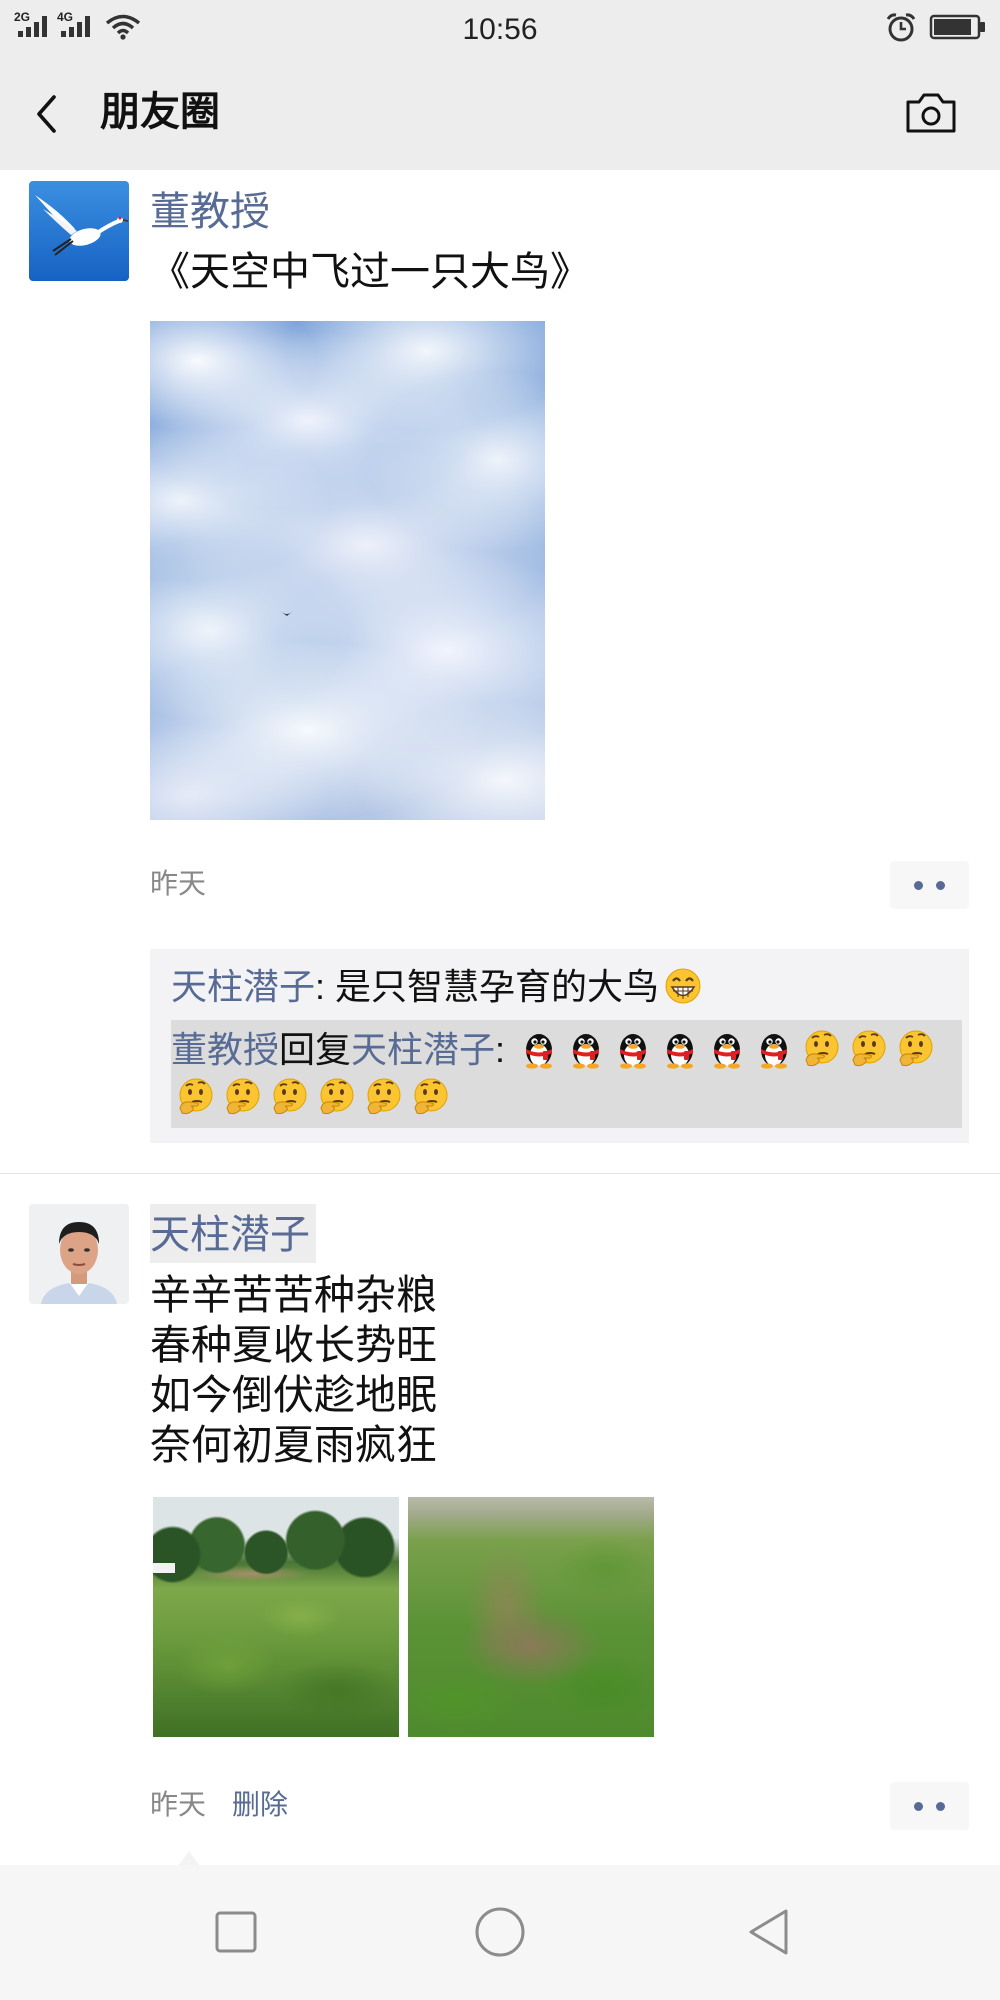  What do you see at coordinates (566, 1074) in the screenshot?
I see `comment-reply-item: 董教授回复天柱潜子:` at bounding box center [566, 1074].